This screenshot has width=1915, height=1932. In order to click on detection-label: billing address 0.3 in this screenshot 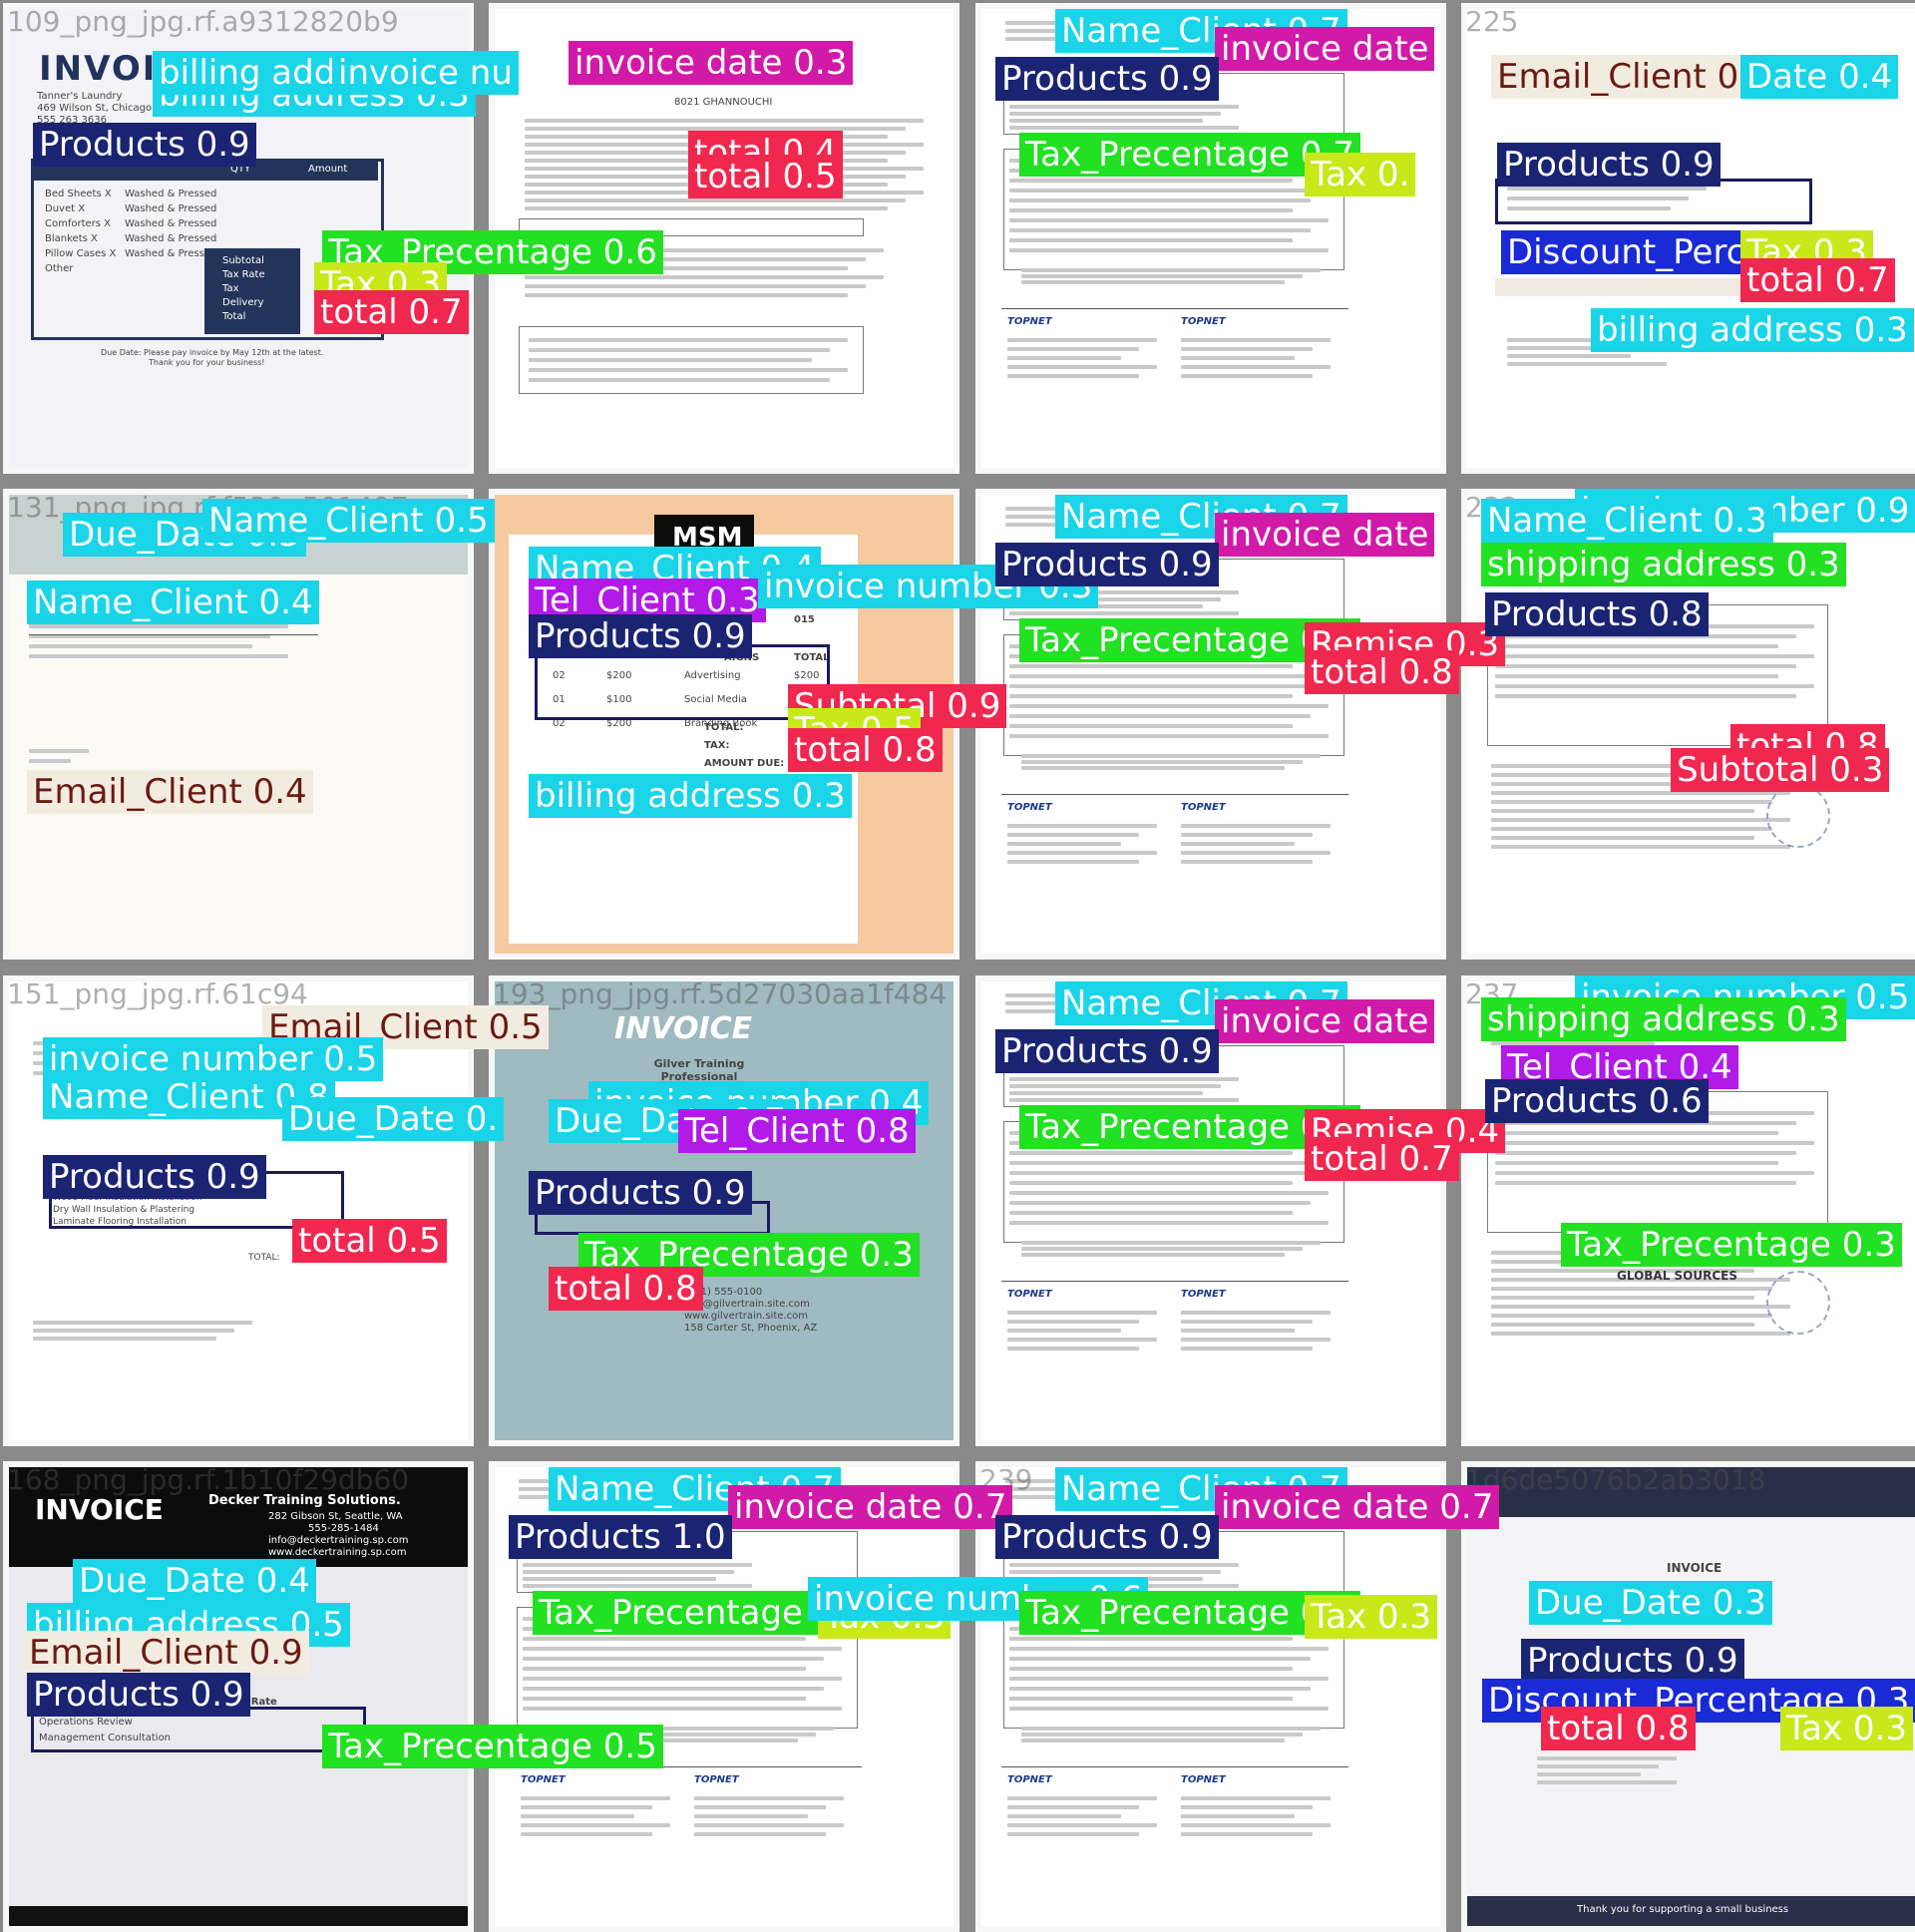, I will do `click(690, 796)`.